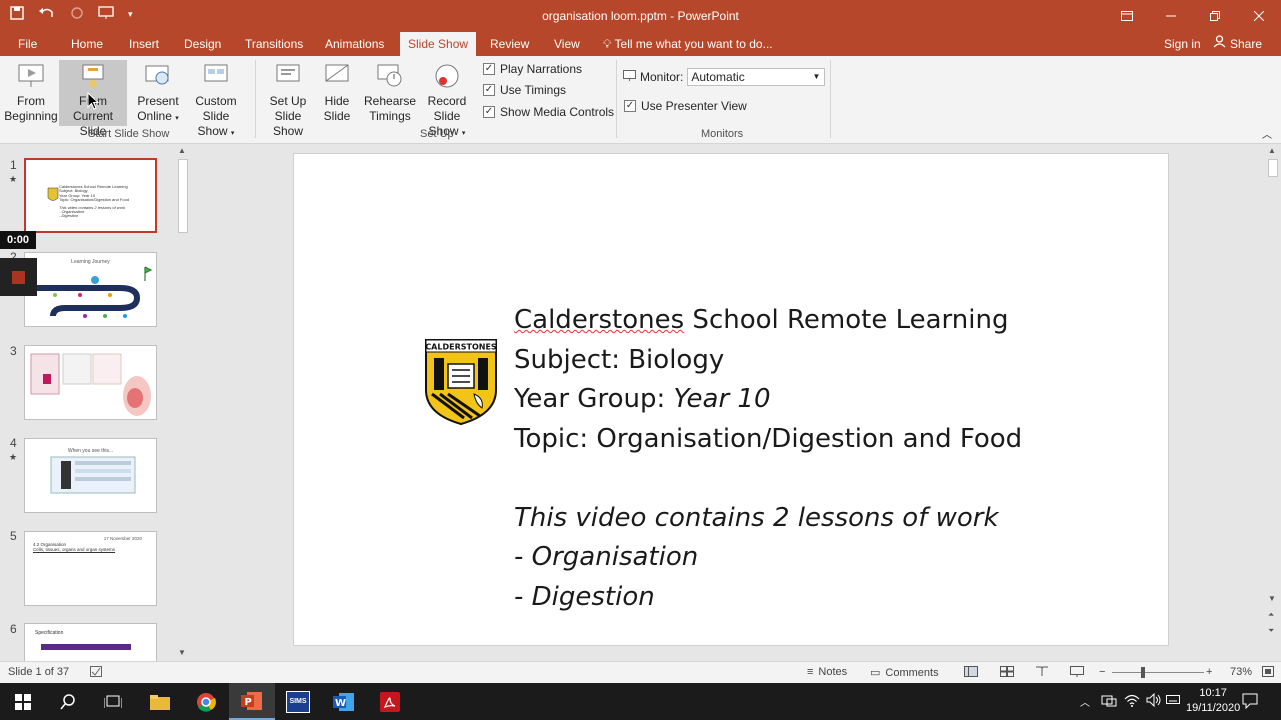  Describe the element at coordinates (90, 642) in the screenshot. I see `slide-thumbnail-6: Specification` at that location.